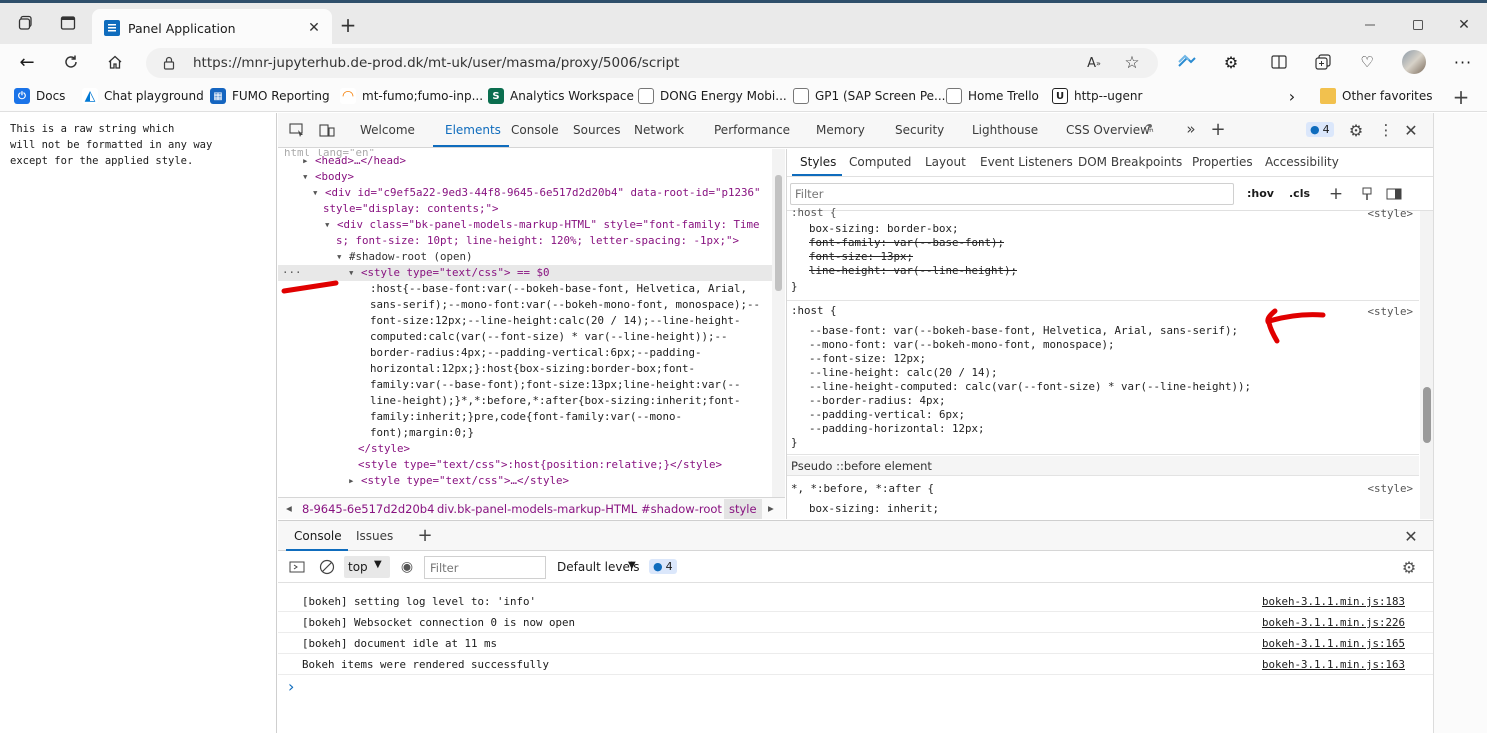  Describe the element at coordinates (407, 567) in the screenshot. I see `live-expression-eye-icon: ◉` at that location.